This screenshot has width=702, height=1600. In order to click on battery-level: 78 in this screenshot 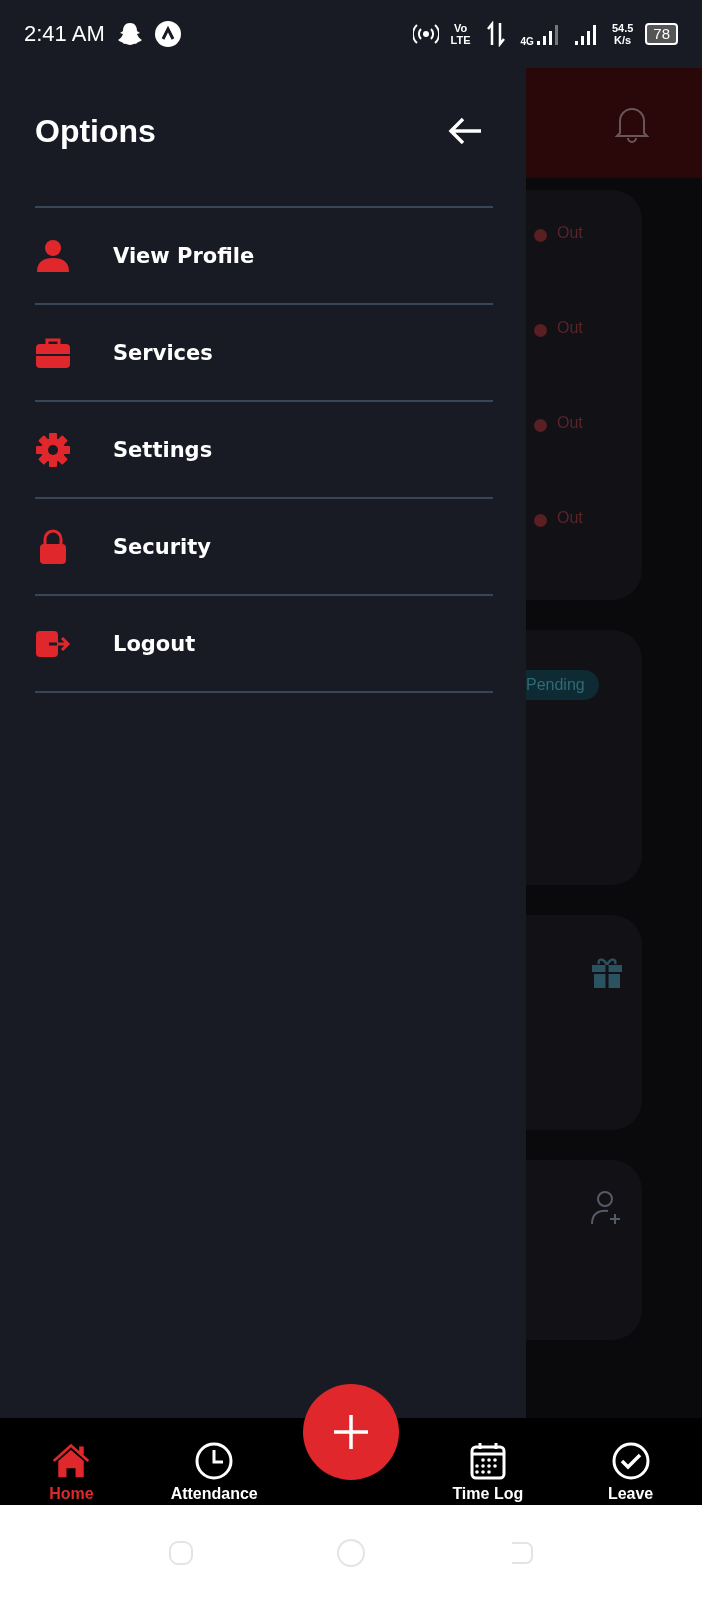, I will do `click(661, 34)`.